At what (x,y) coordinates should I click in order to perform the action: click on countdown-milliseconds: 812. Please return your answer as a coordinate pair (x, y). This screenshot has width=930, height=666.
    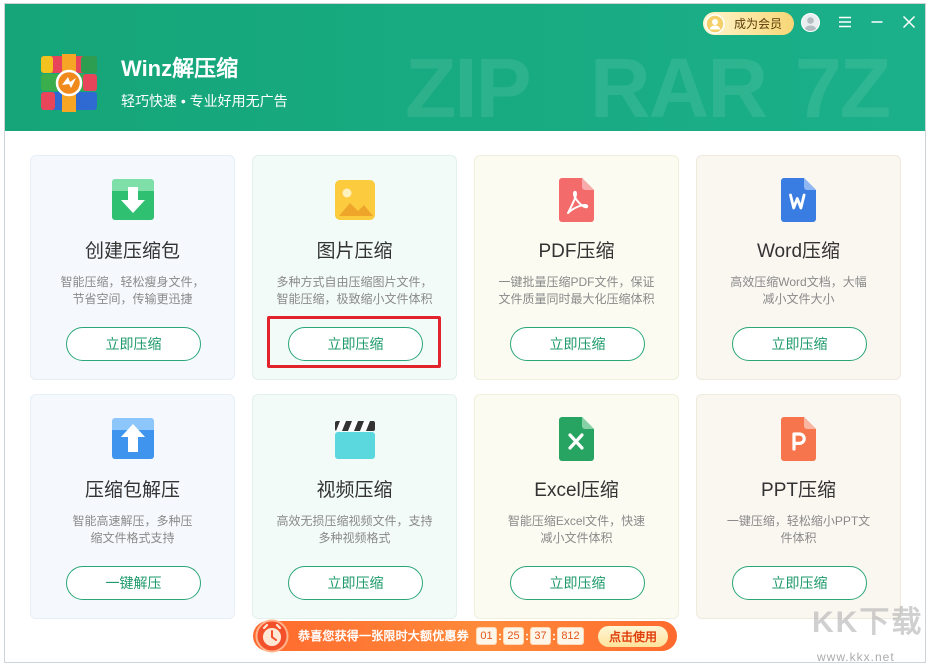
    Looking at the image, I should click on (570, 636).